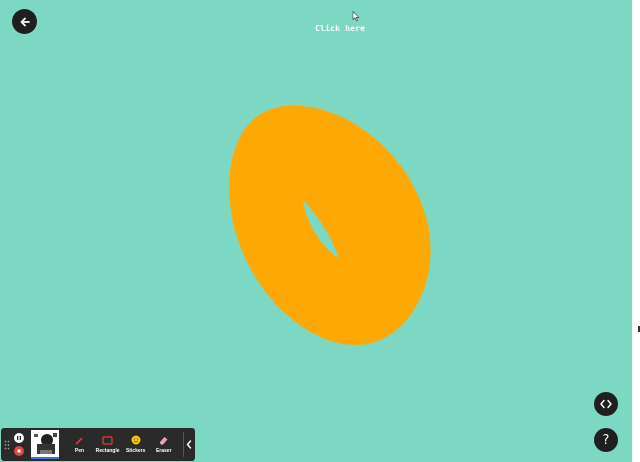  What do you see at coordinates (136, 440) in the screenshot?
I see `smiley-icon` at bounding box center [136, 440].